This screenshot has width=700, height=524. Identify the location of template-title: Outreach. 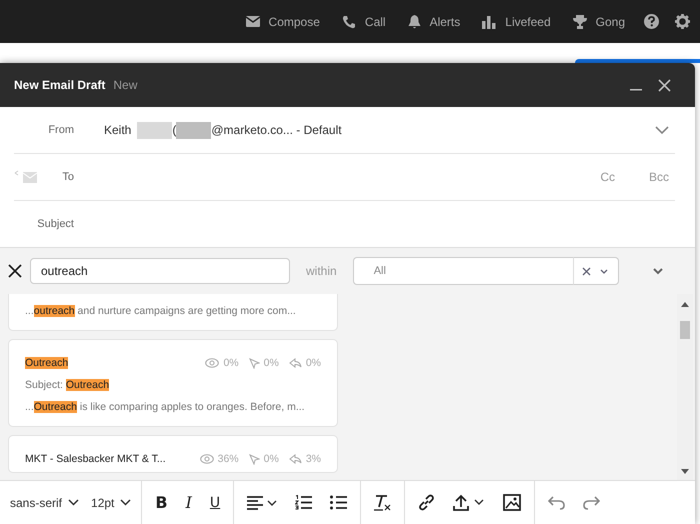
(46, 363).